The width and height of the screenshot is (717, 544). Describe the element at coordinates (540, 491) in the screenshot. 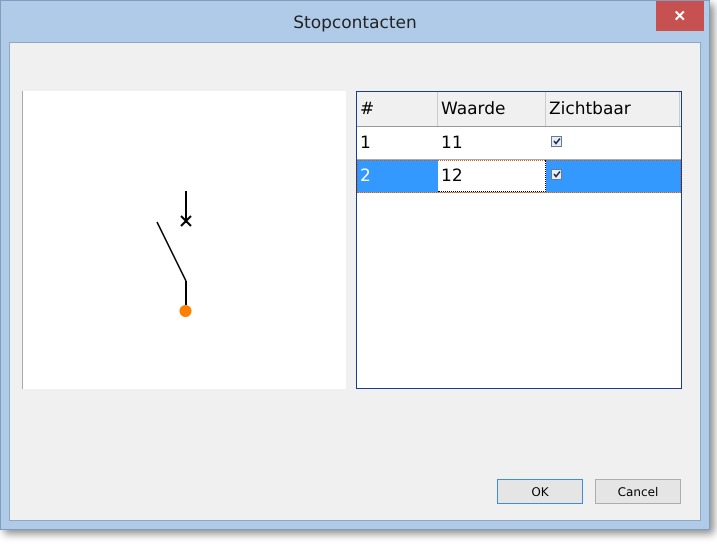

I see `dialog-button: OK` at that location.